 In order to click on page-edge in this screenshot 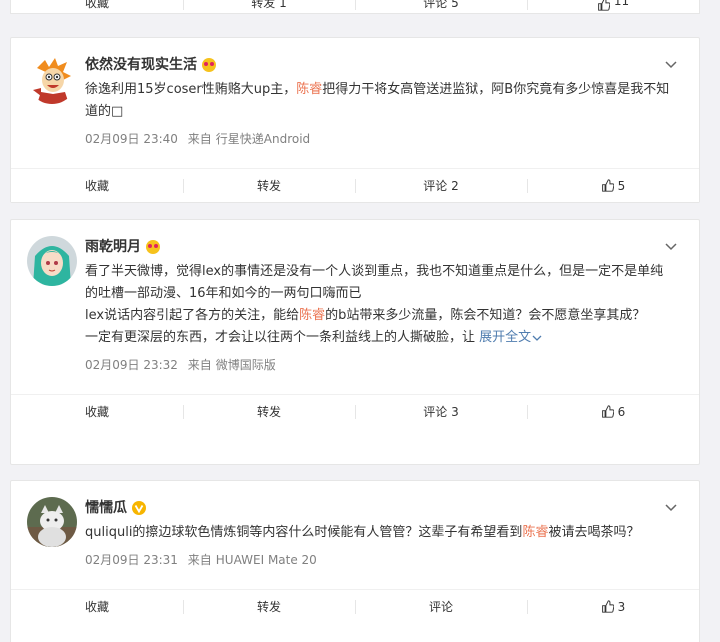, I will do `click(716, 321)`.